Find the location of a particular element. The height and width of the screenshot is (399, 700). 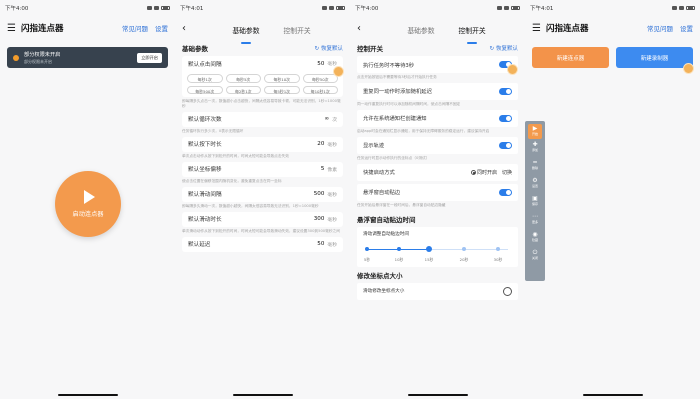

chip: 每秒50次 is located at coordinates (320, 78).